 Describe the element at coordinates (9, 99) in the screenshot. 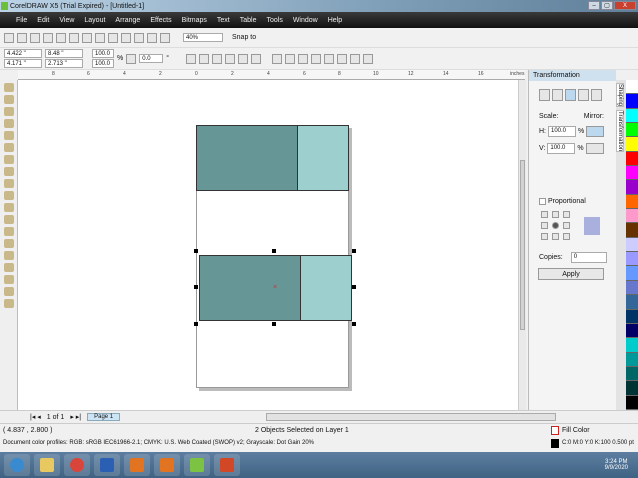

I see `shape-tool-icon` at that location.